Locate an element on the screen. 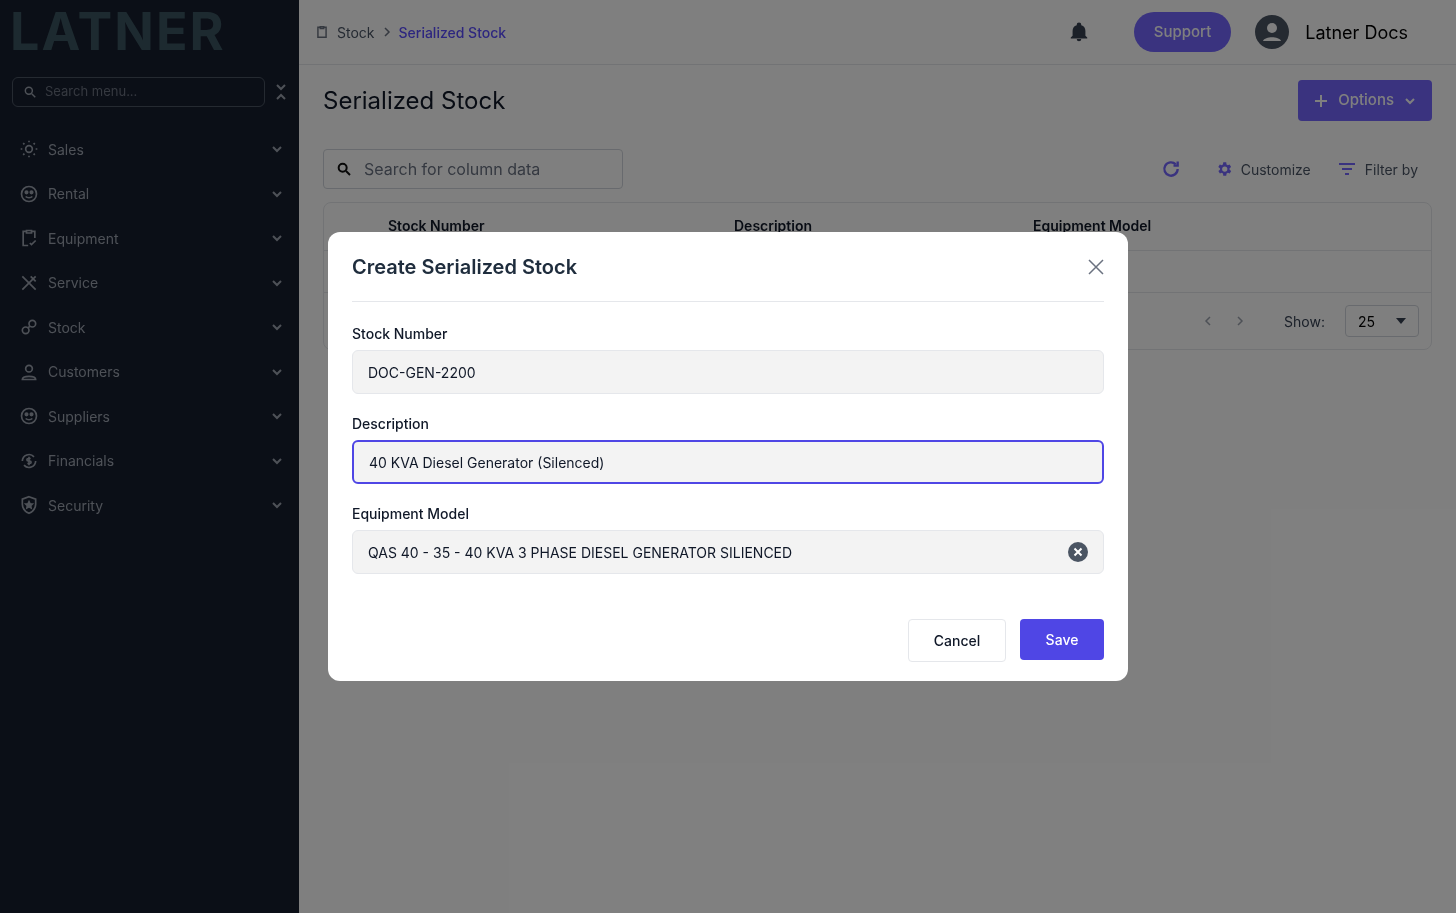 This screenshot has height=913, width=1456. field-label: Description is located at coordinates (391, 424).